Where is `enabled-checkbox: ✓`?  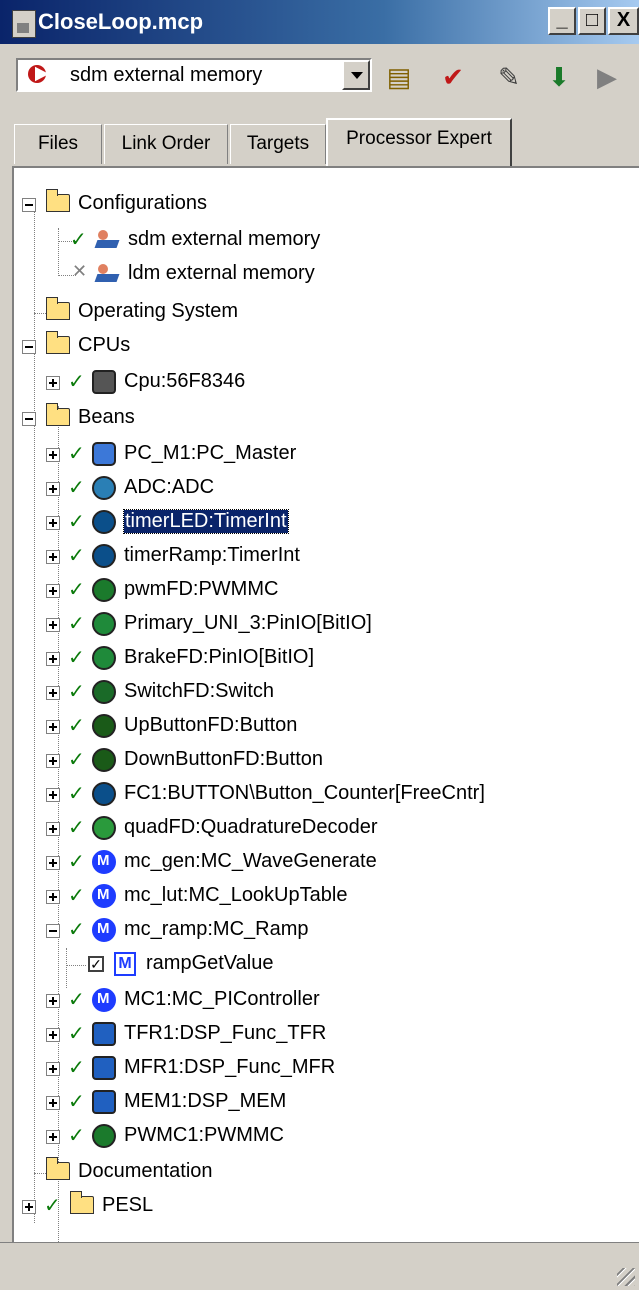 enabled-checkbox: ✓ is located at coordinates (96, 964).